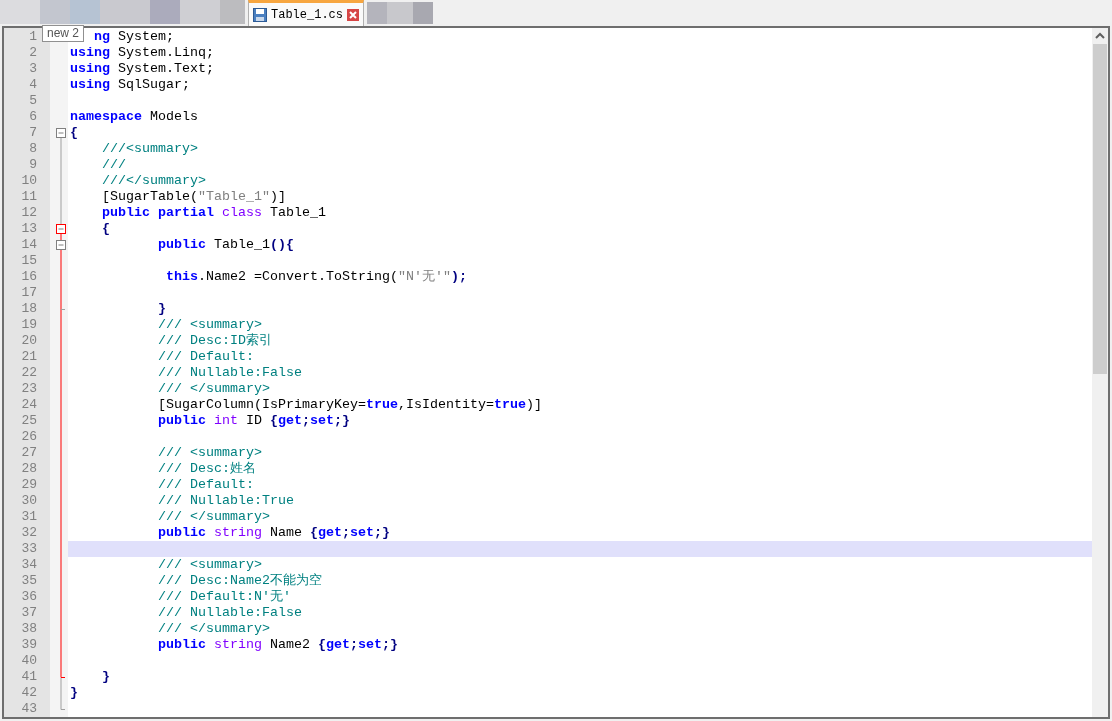  Describe the element at coordinates (225, 245) in the screenshot. I see `code-line: public Table_1(){` at that location.